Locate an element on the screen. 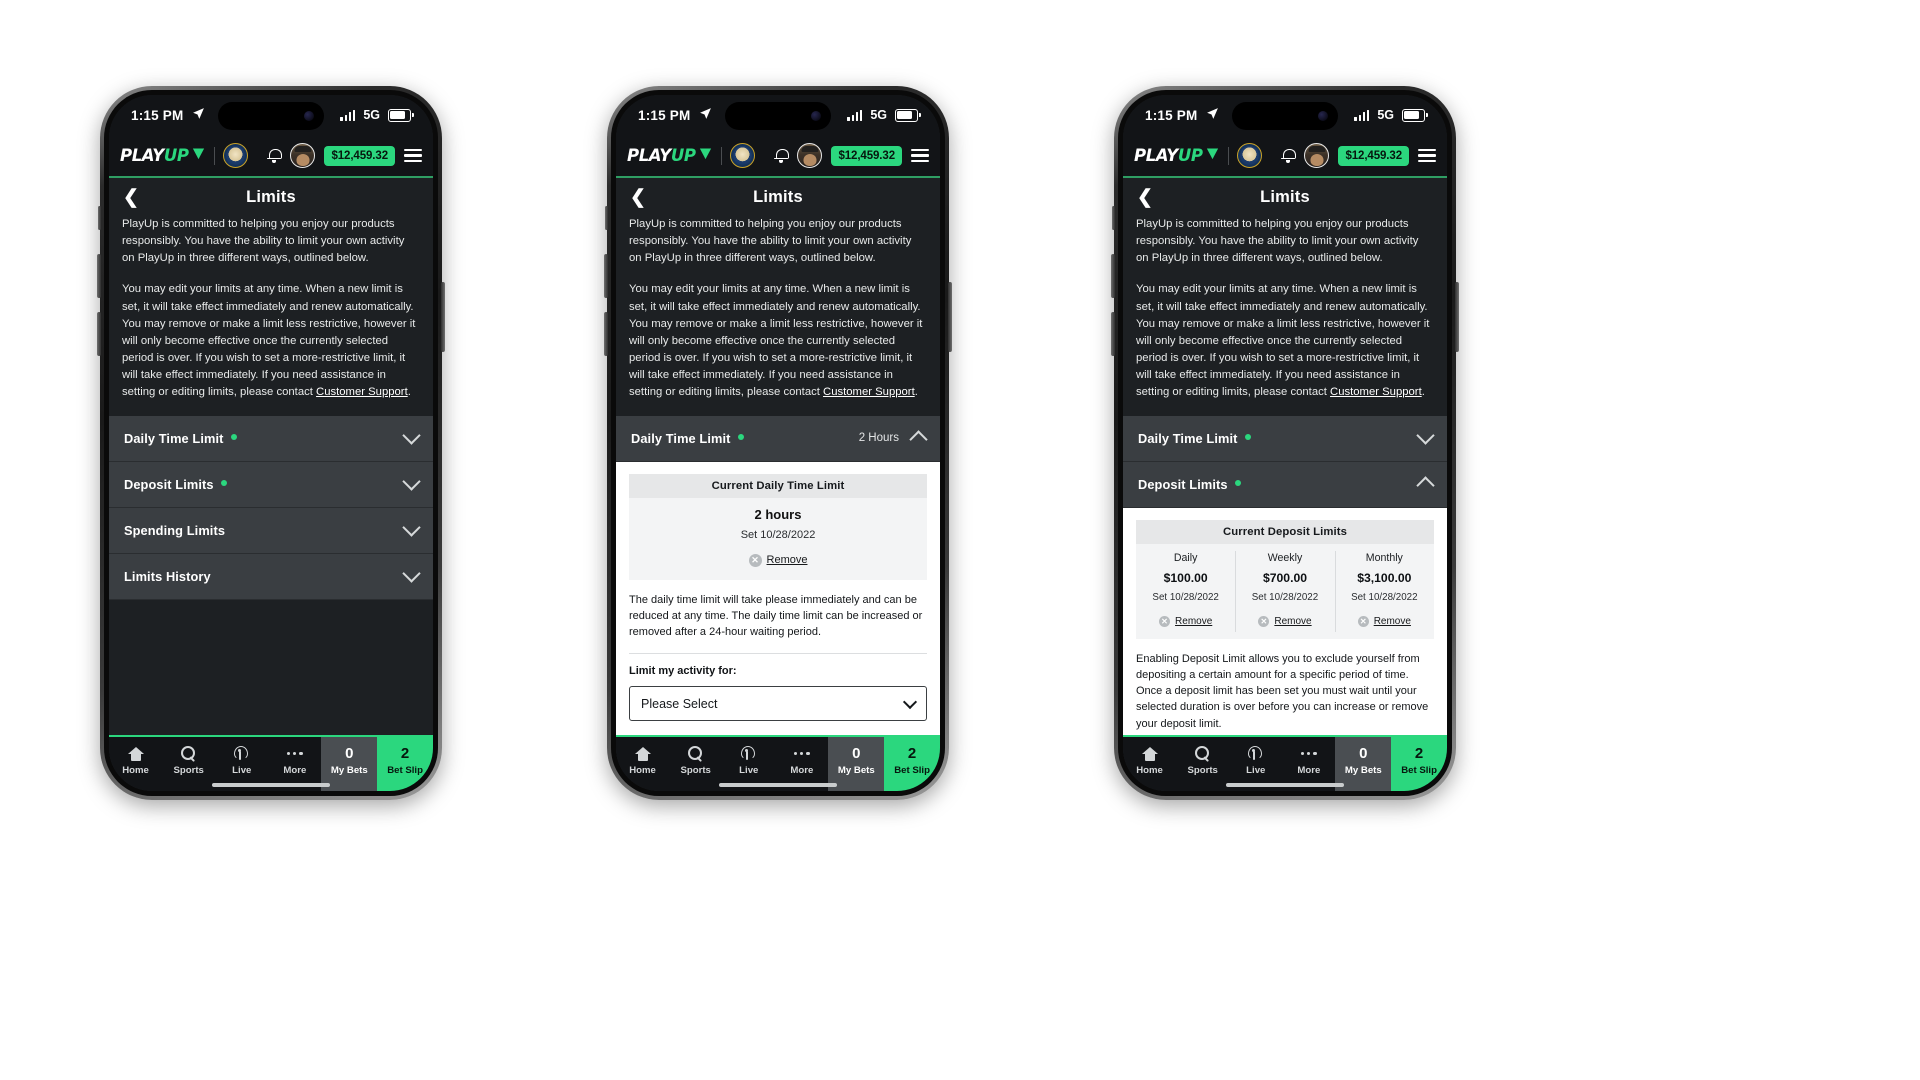 The image size is (1920, 1080). remove-daily-time-limit-button: ✕ Remove is located at coordinates (777, 560).